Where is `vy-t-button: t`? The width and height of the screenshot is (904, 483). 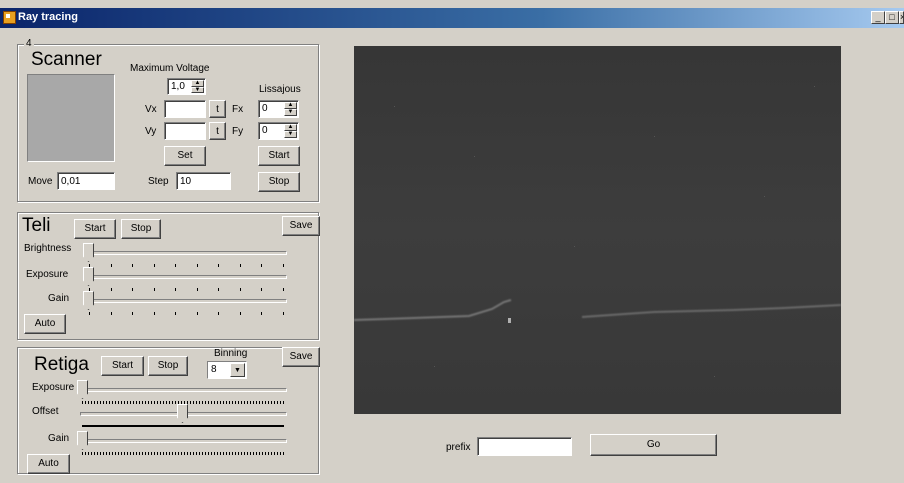 vy-t-button: t is located at coordinates (217, 131).